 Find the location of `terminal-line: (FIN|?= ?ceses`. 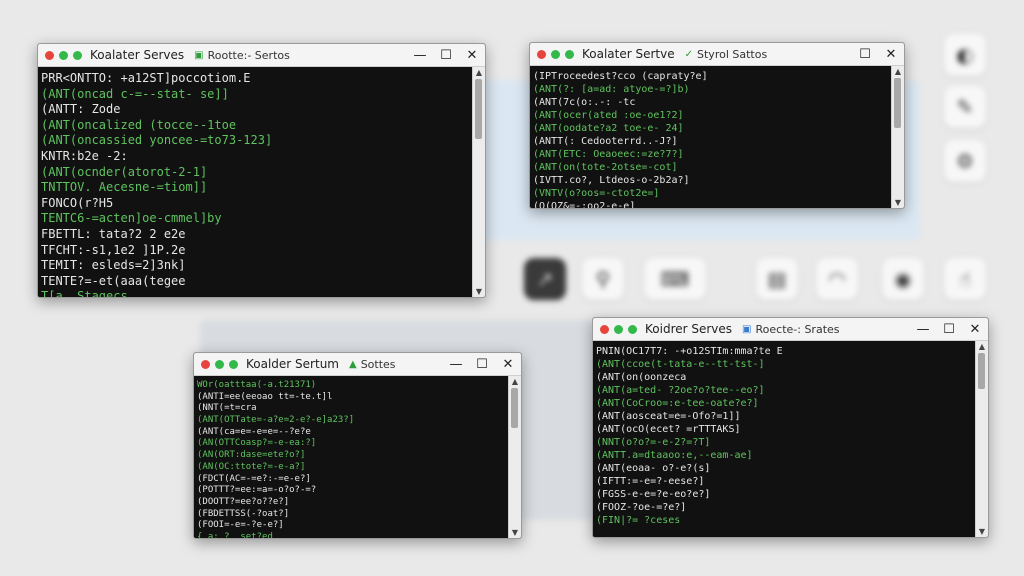

terminal-line: (FIN|?= ?ceses is located at coordinates (638, 520).